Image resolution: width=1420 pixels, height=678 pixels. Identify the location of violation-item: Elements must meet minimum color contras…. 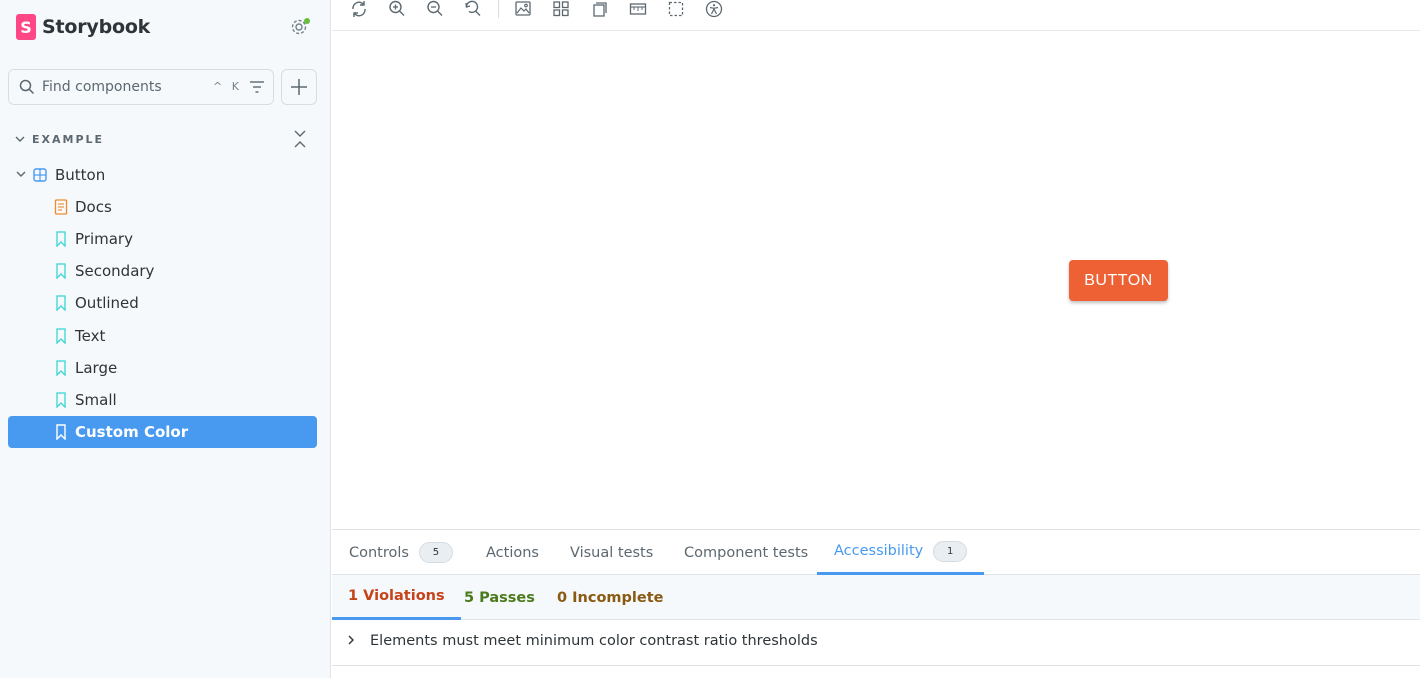
(876, 643).